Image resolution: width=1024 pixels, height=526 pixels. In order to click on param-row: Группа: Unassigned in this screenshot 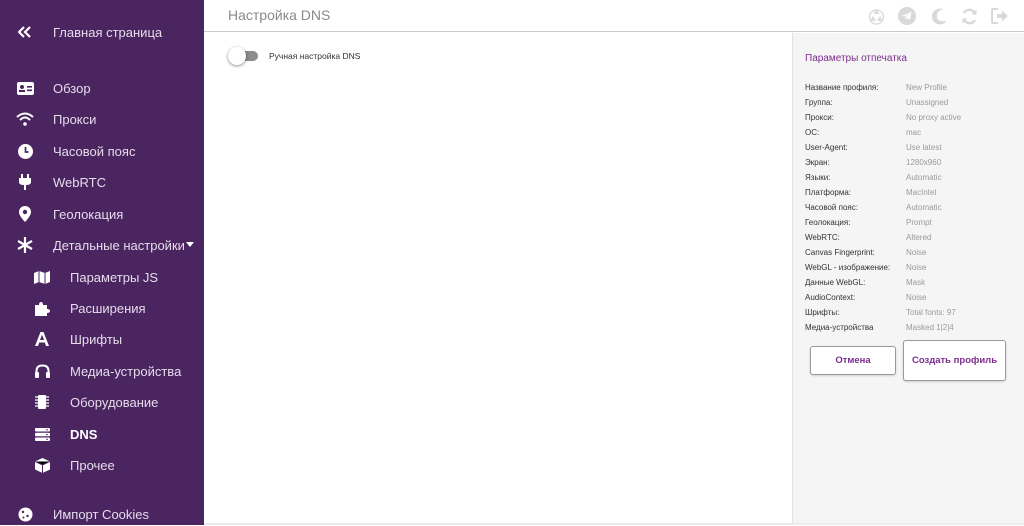, I will do `click(910, 105)`.